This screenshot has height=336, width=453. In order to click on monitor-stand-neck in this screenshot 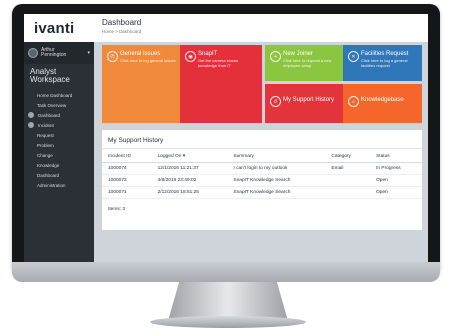, I will do `click(228, 300)`.